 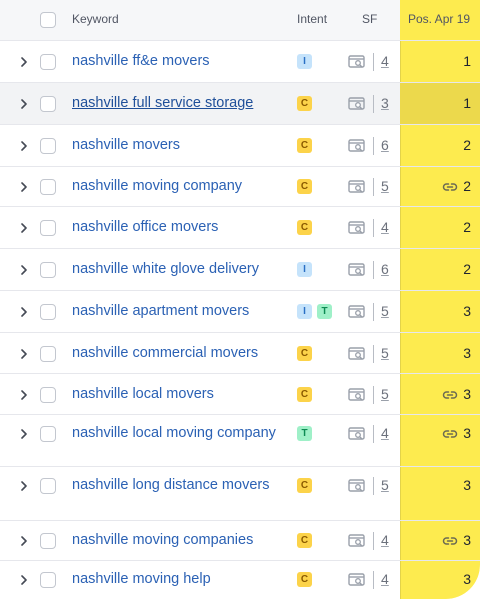 What do you see at coordinates (312, 19) in the screenshot?
I see `intent-column-header: Intent` at bounding box center [312, 19].